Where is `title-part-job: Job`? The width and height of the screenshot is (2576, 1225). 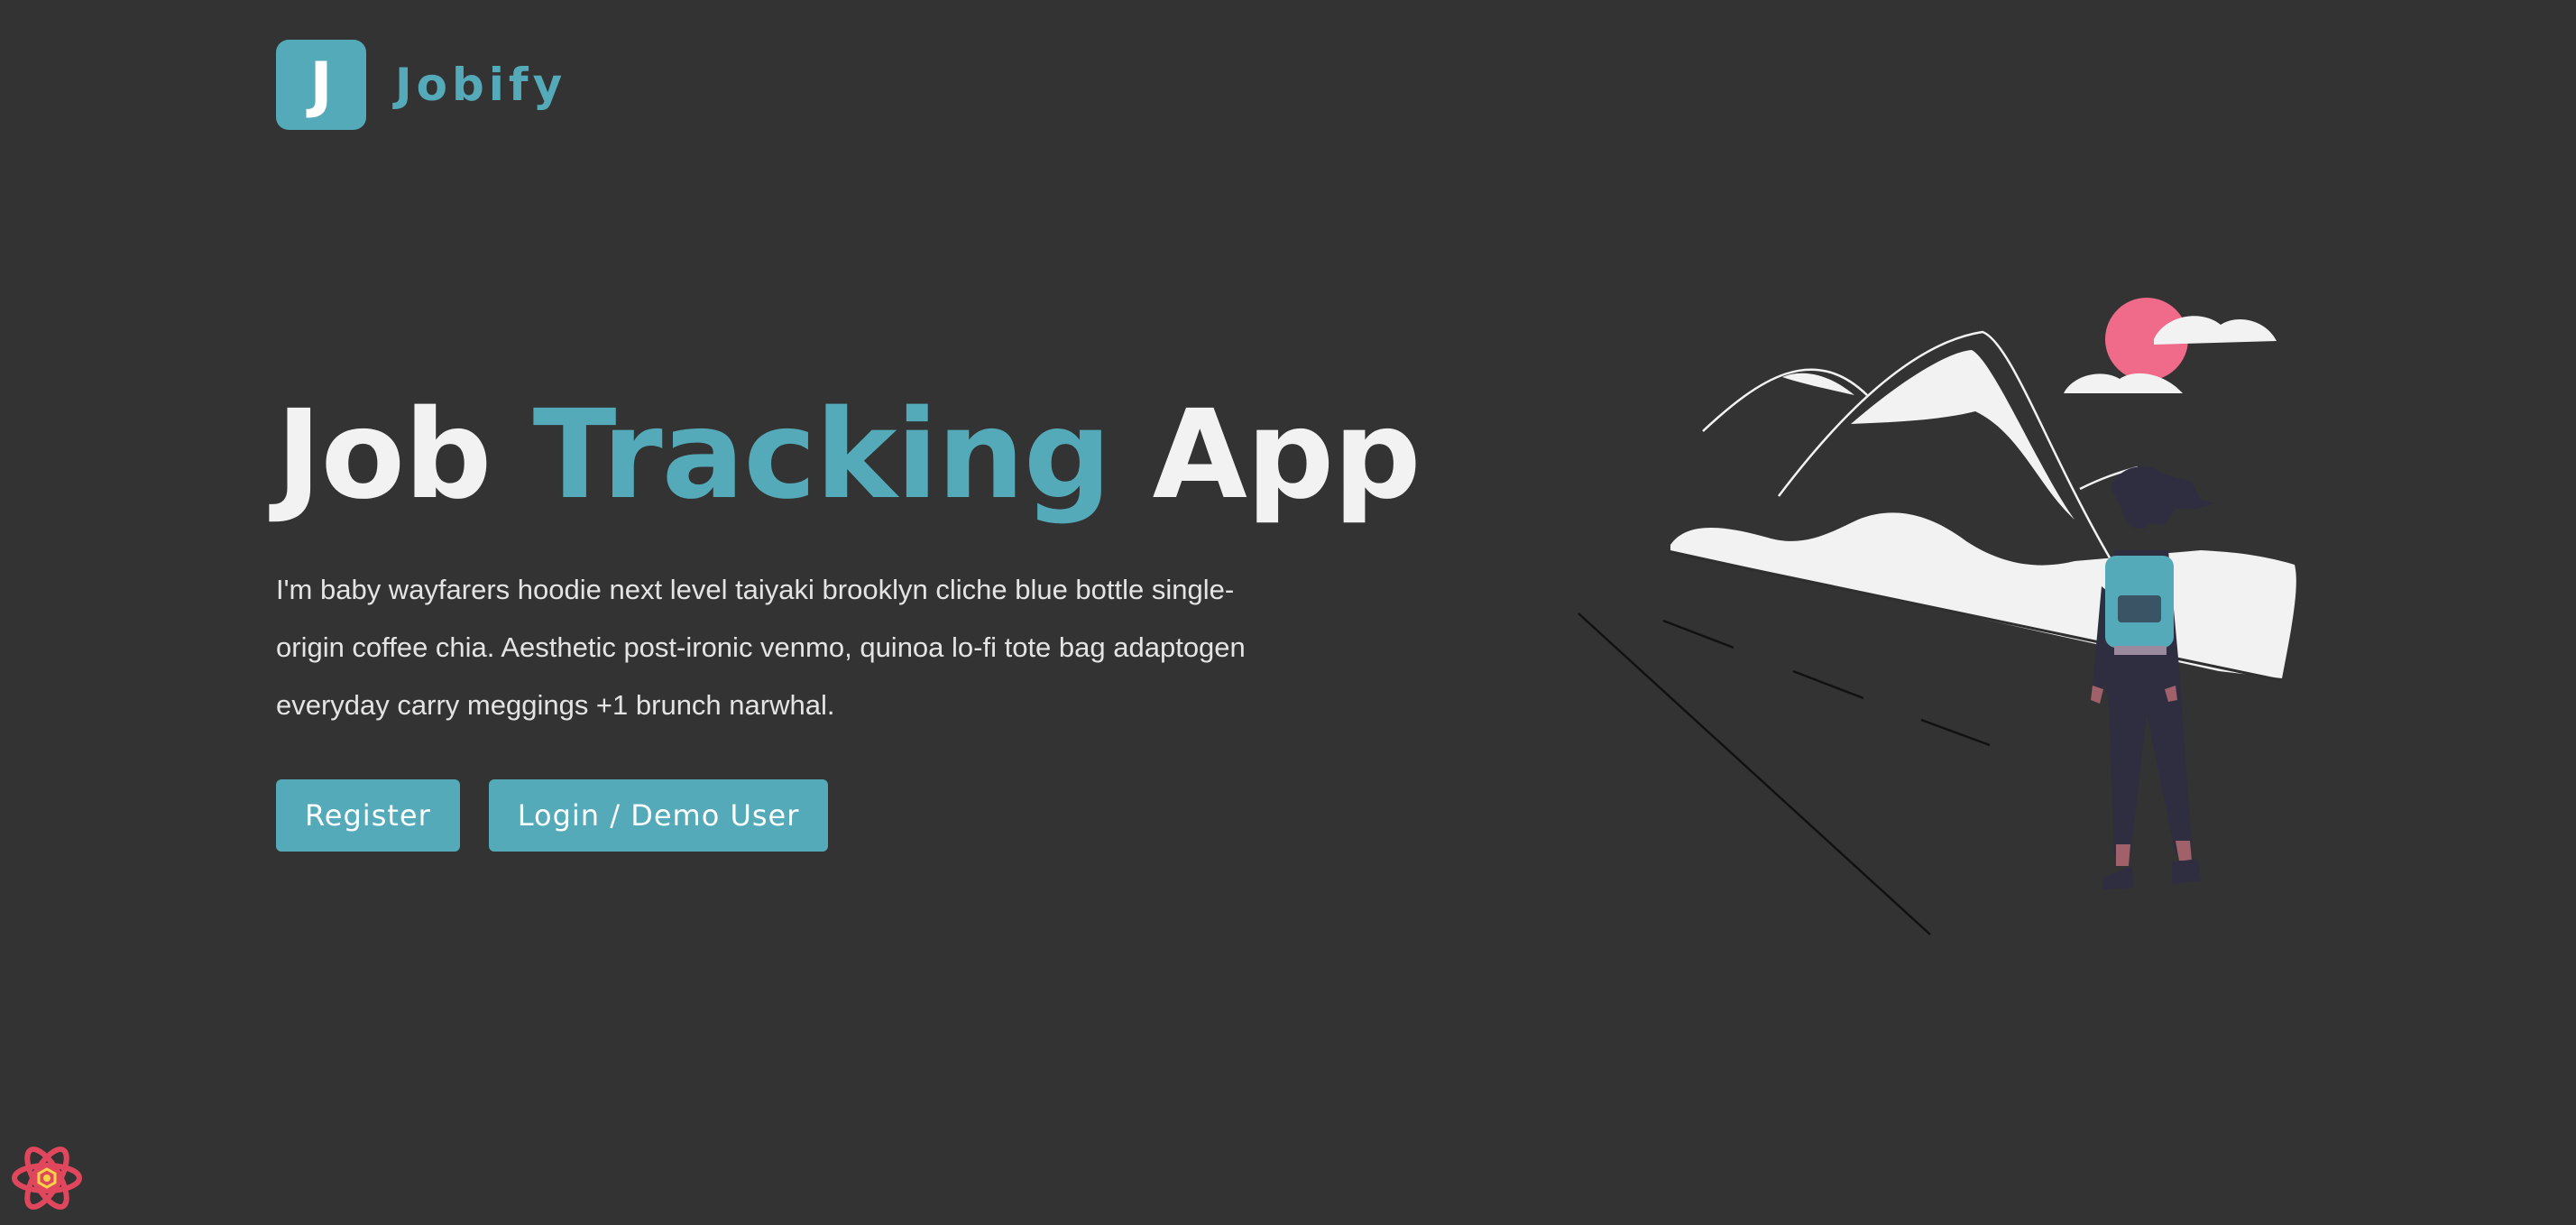
title-part-job: Job is located at coordinates (404, 455).